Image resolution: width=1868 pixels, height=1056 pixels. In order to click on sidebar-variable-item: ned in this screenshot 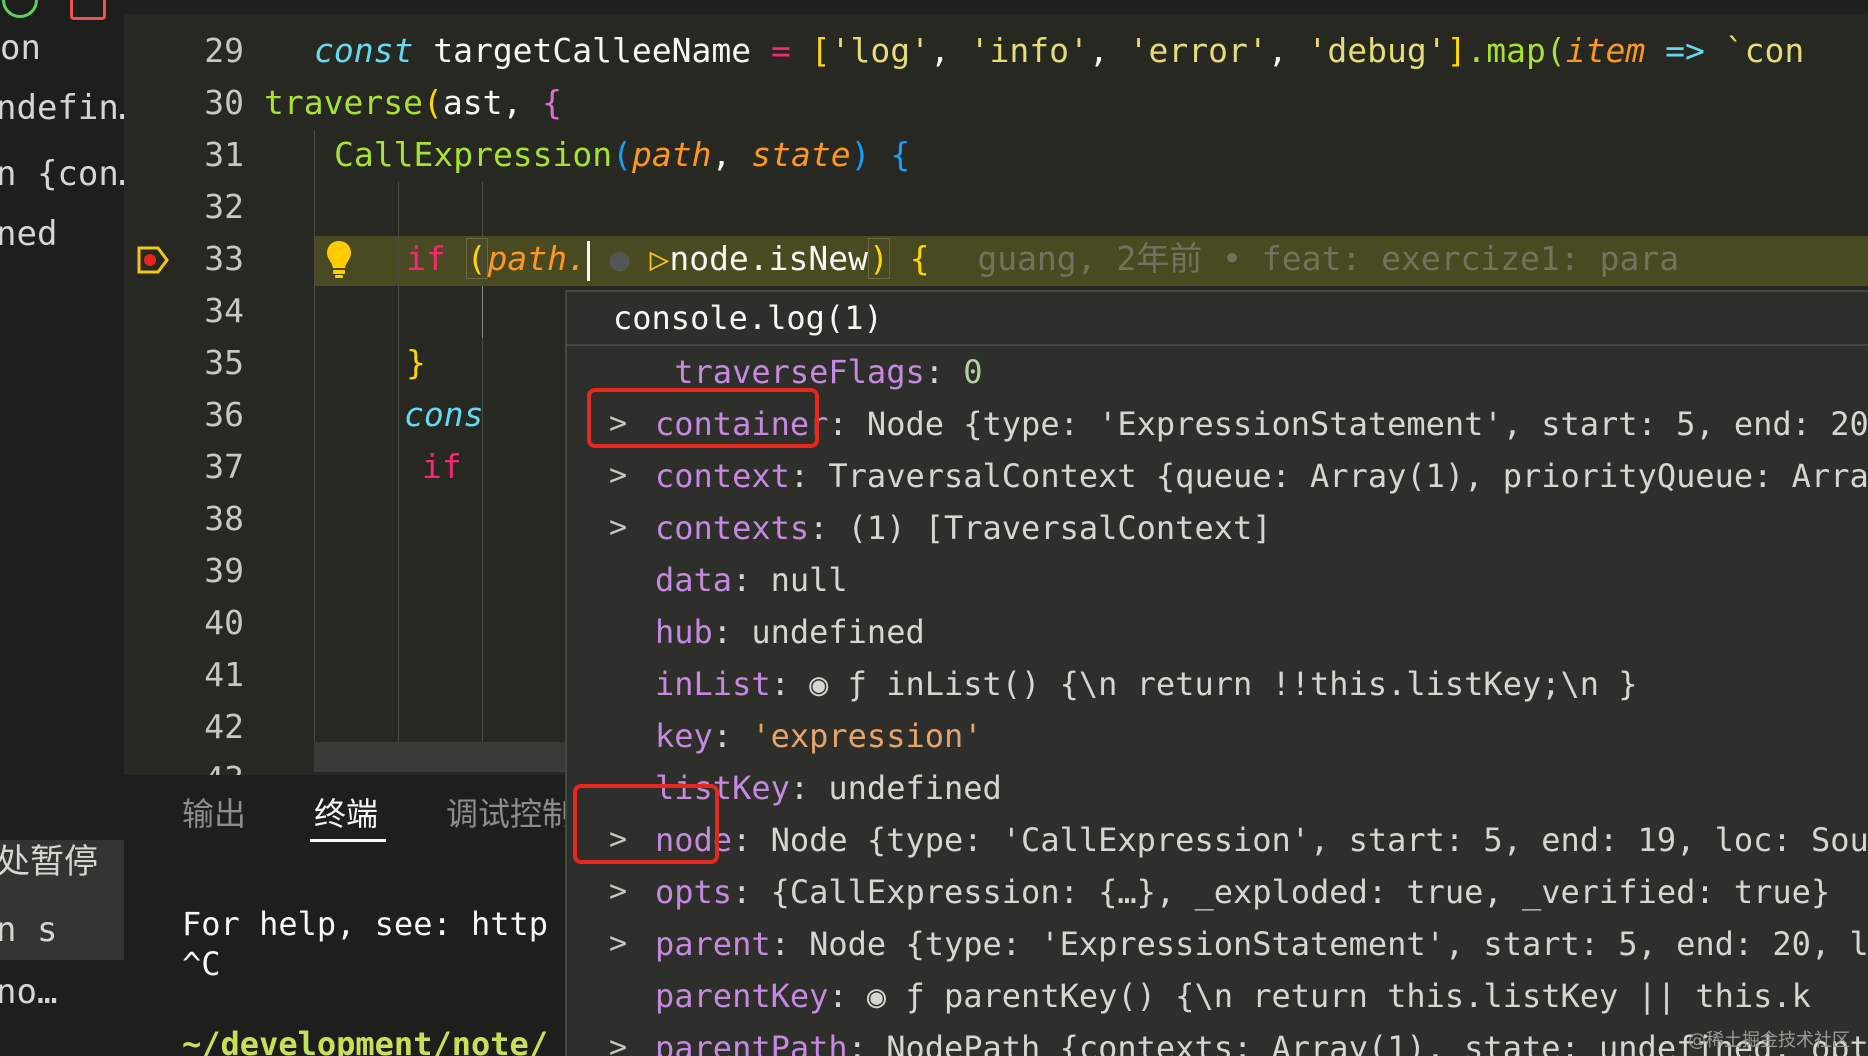, I will do `click(28, 234)`.